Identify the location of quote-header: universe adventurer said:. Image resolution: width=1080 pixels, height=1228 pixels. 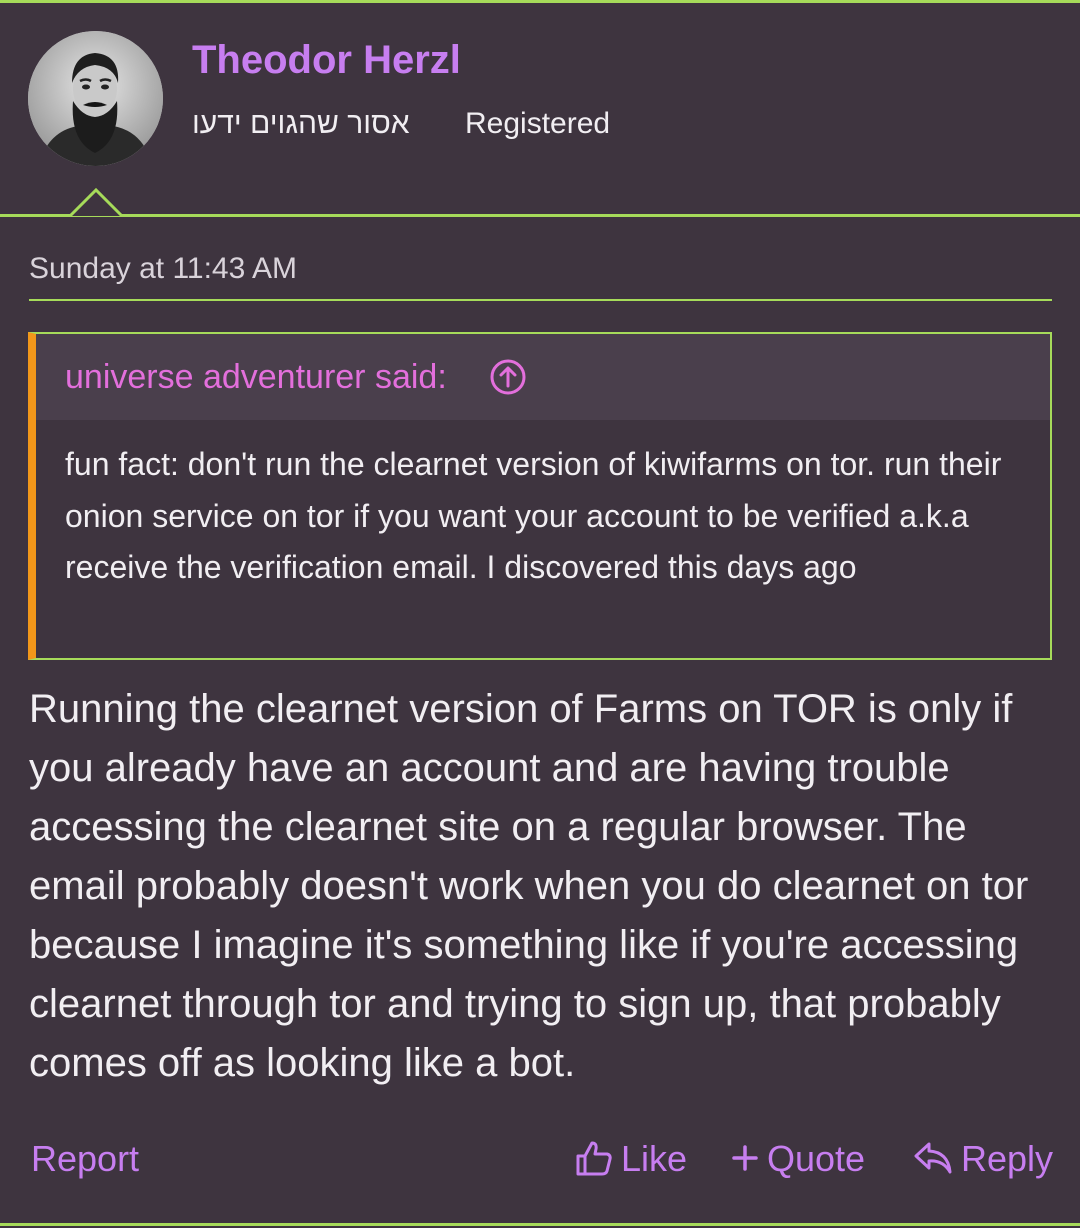
(543, 377).